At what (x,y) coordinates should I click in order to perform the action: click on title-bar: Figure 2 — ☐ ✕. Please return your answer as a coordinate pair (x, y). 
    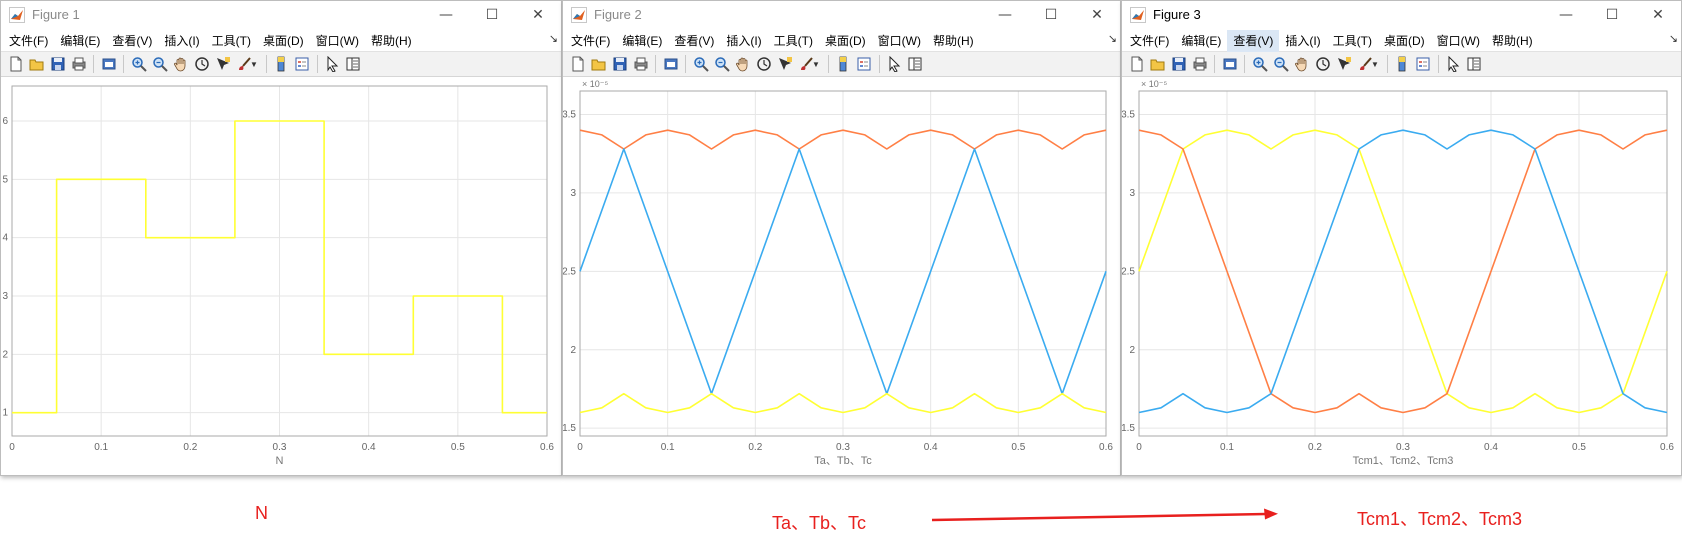
    Looking at the image, I should click on (841, 15).